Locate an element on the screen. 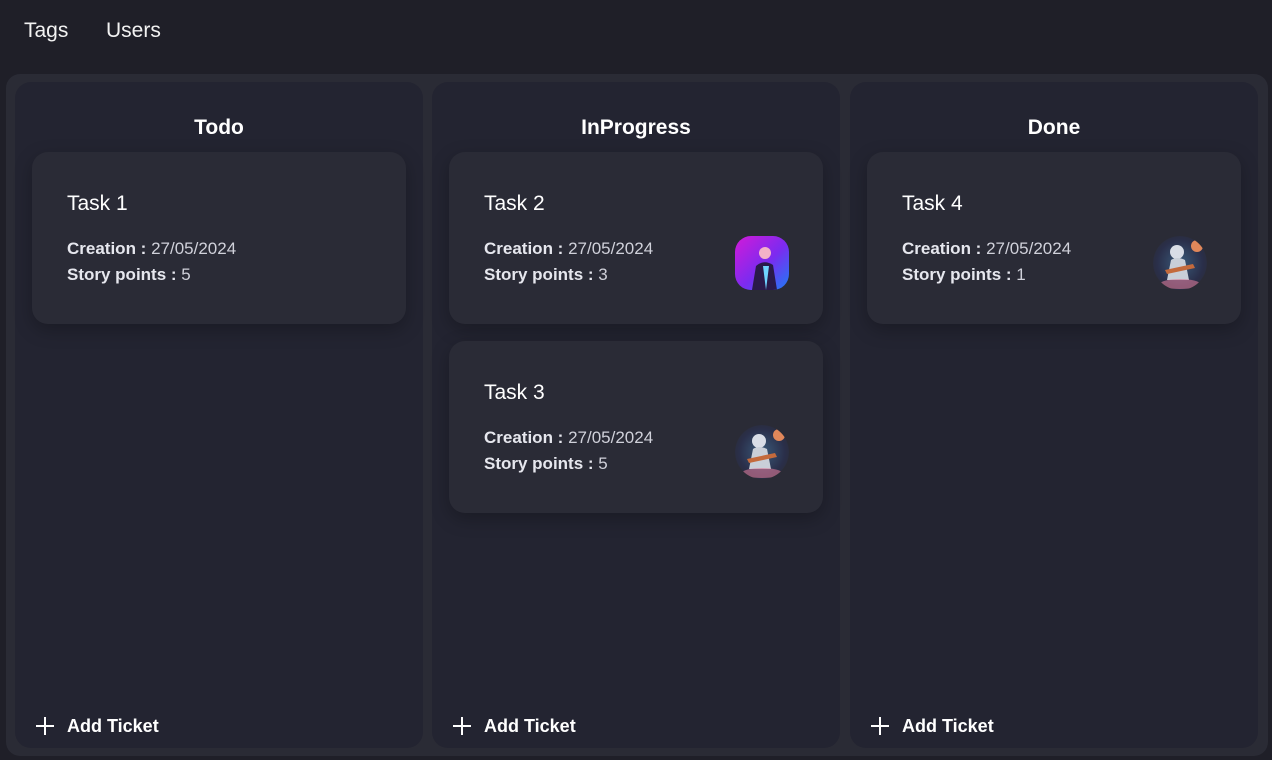 The height and width of the screenshot is (760, 1272). top-nav: Tags Users is located at coordinates (636, 32).